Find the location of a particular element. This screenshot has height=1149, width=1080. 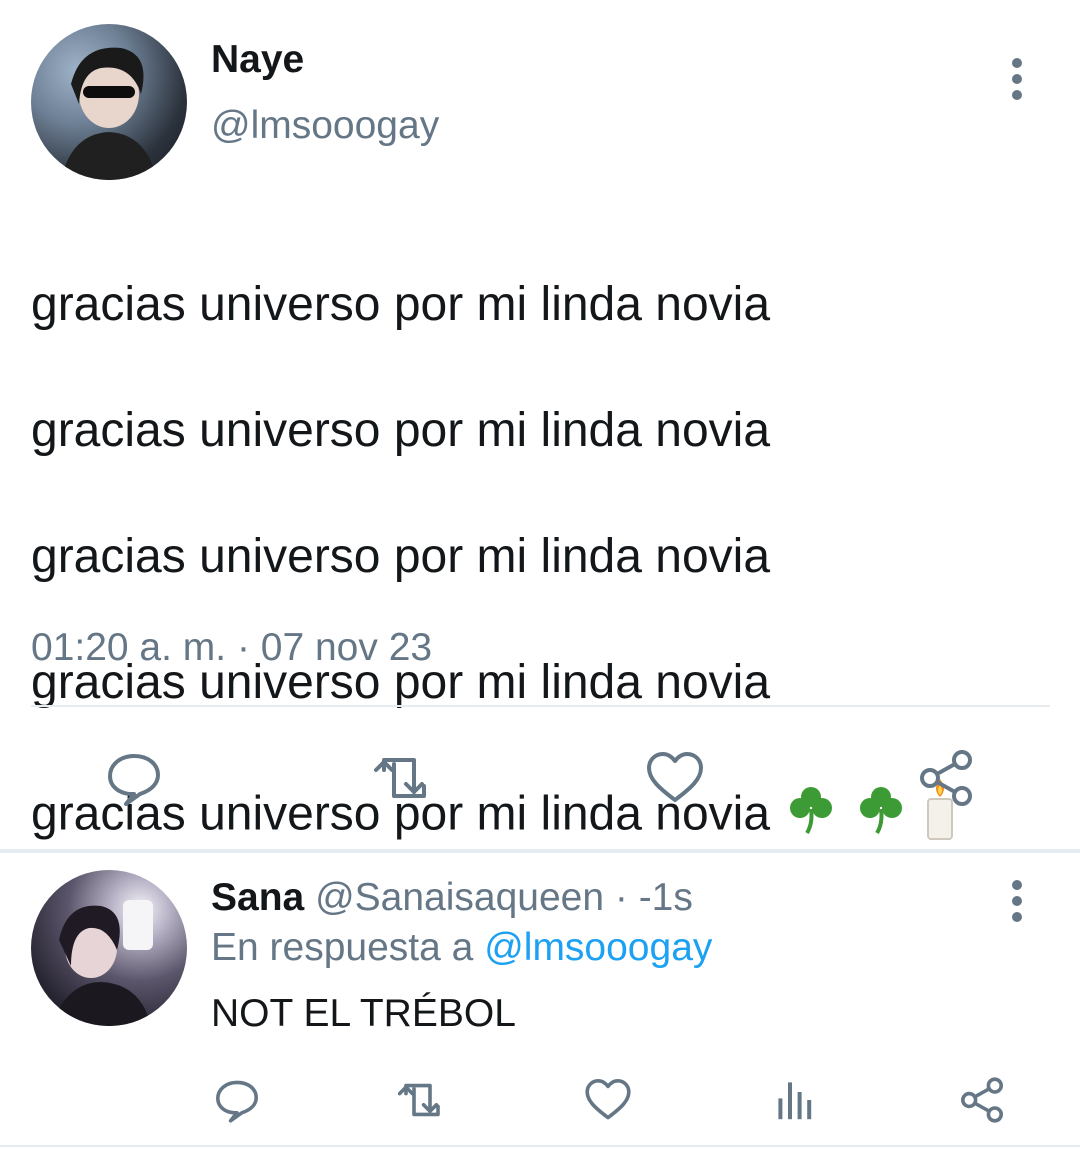

reply-meta: @Sanaisaqueen · -1s is located at coordinates (504, 897).